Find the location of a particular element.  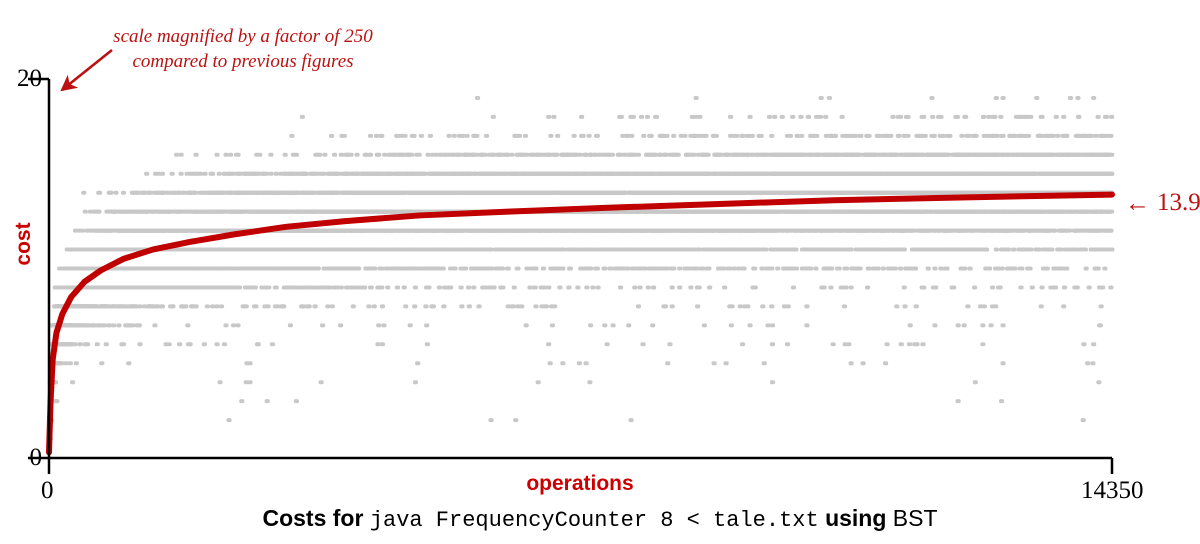

caption-part-4: BST is located at coordinates (915, 518).